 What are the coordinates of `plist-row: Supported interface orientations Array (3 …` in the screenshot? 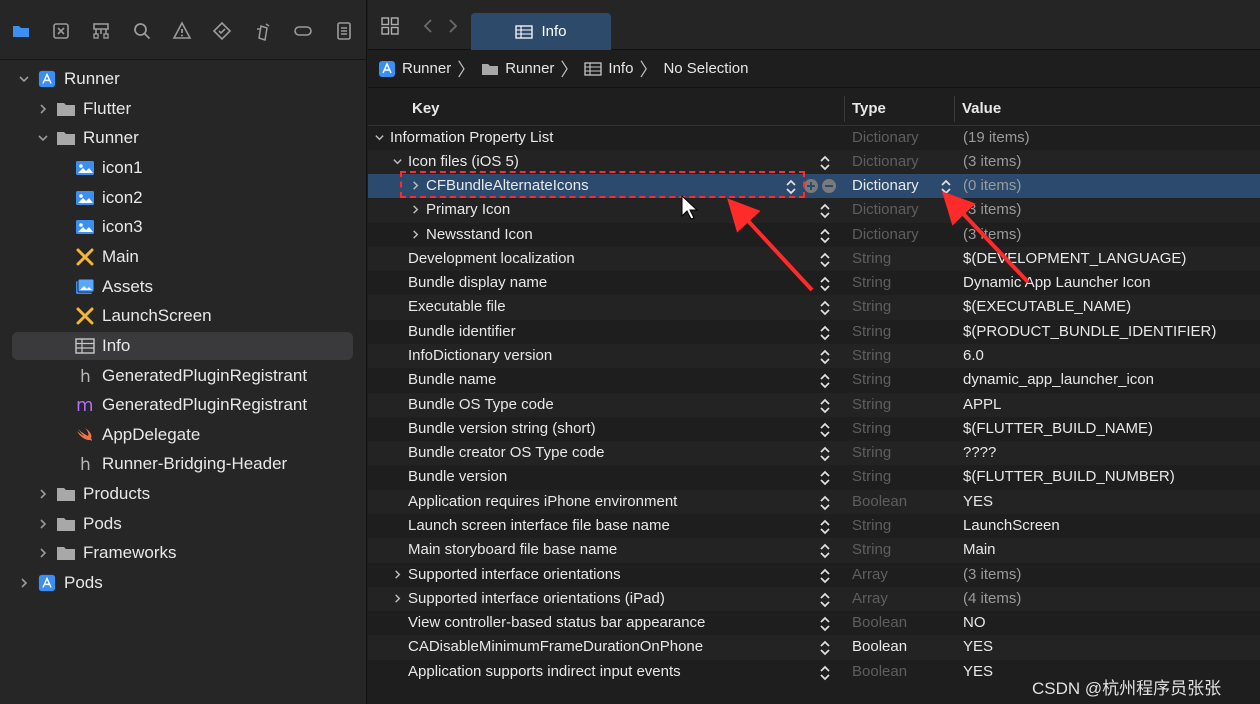 It's located at (814, 575).